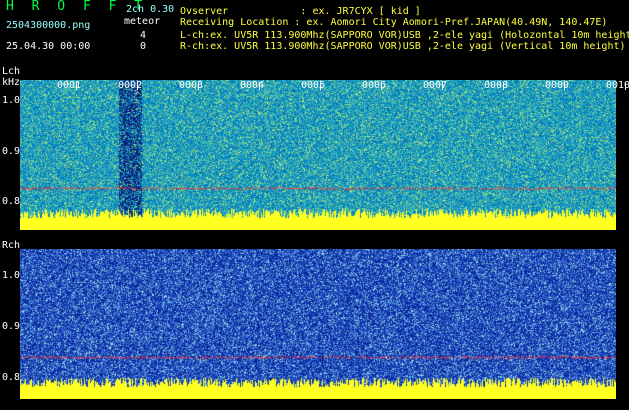 Image resolution: width=629 pixels, height=410 pixels. I want to click on hour-label-0001: 0001, so click(69, 85).